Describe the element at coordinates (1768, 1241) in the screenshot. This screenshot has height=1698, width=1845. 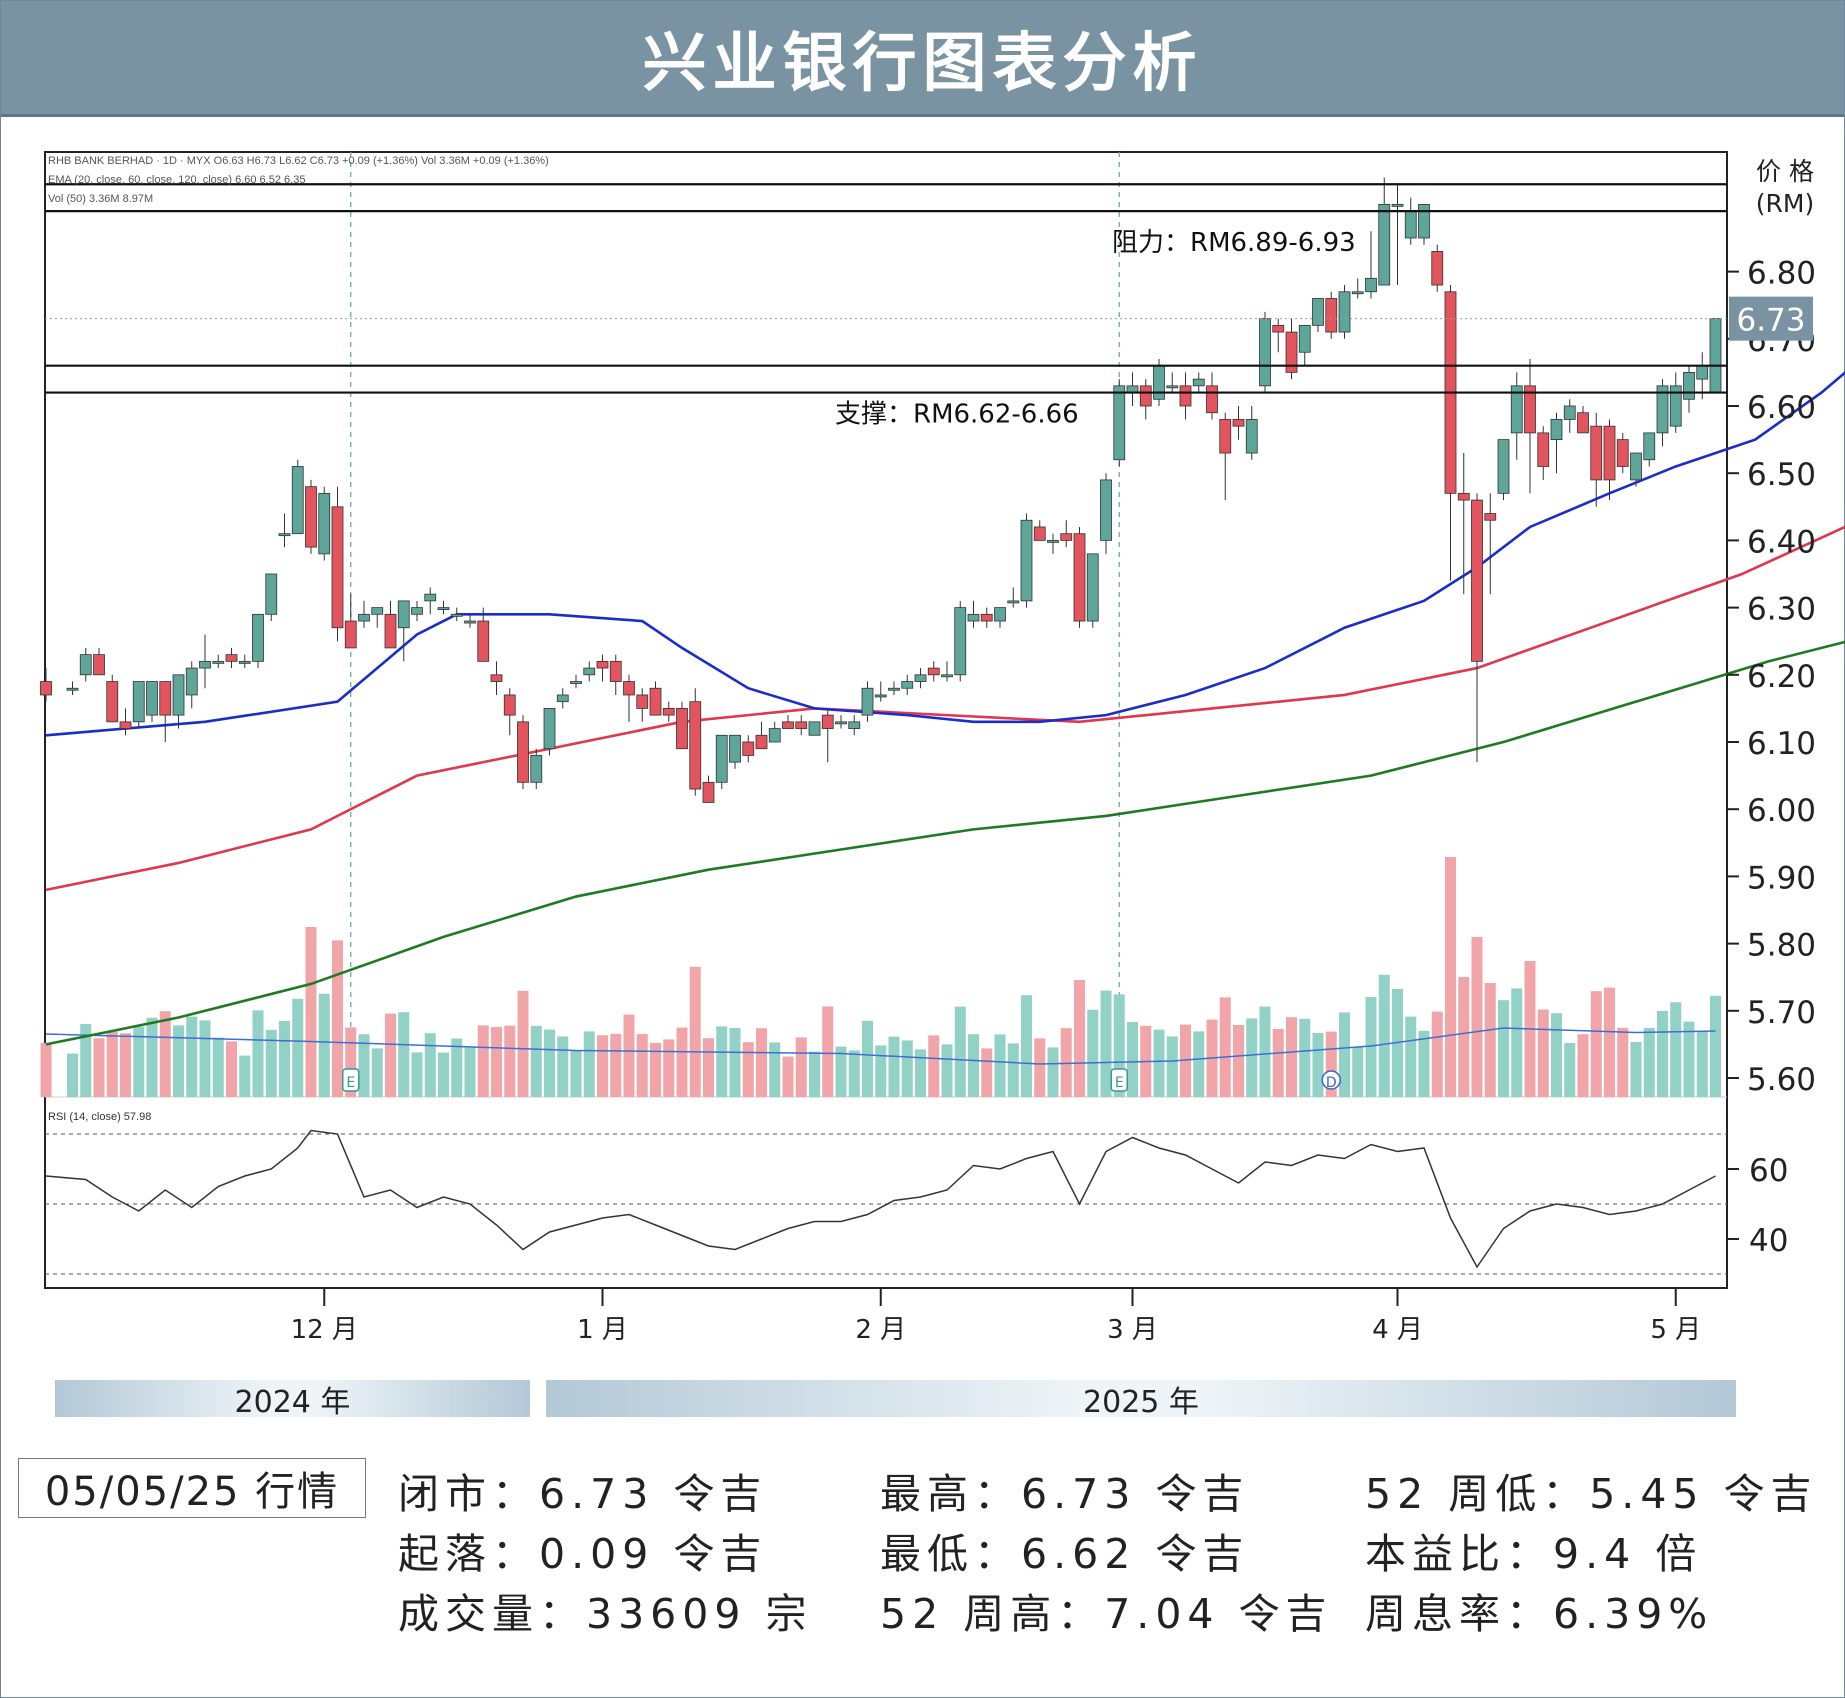
I see `rsi-tick-label: 40` at that location.